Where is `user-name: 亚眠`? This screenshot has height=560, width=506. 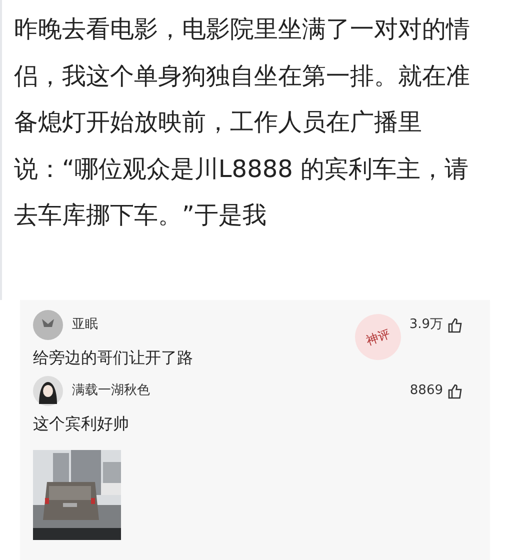 user-name: 亚眠 is located at coordinates (85, 325).